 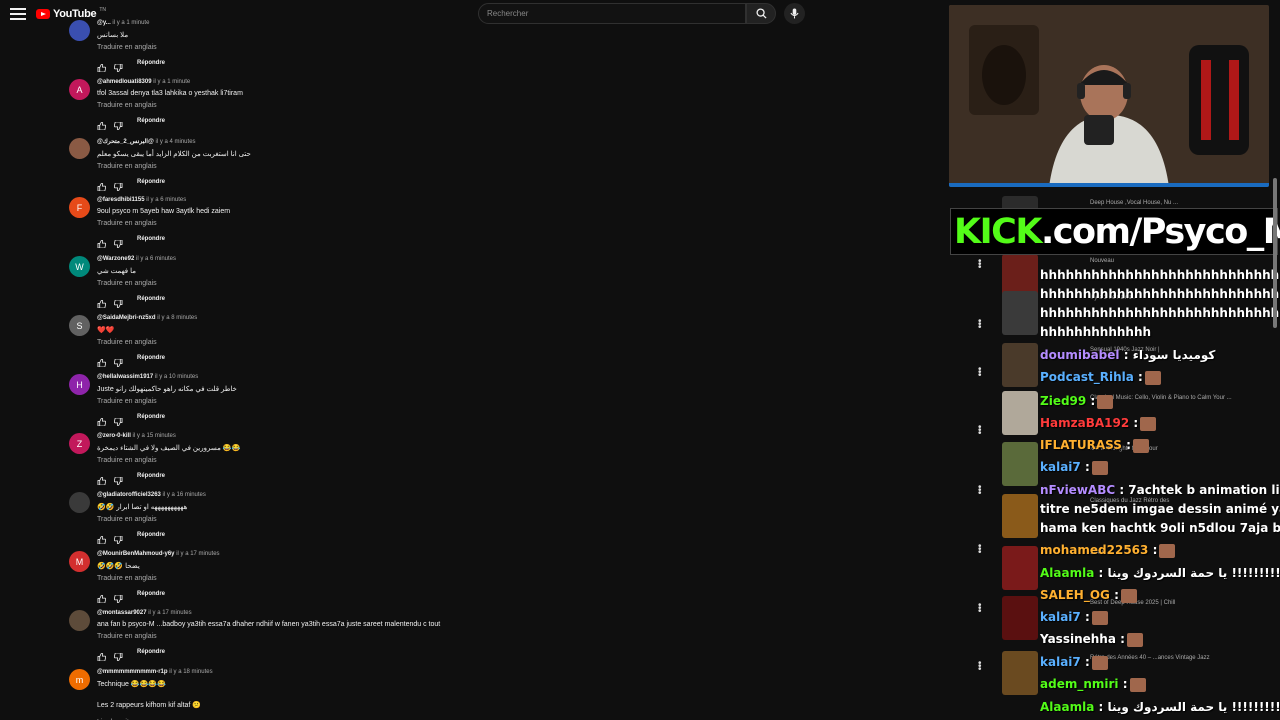 What do you see at coordinates (115, 259) in the screenshot?
I see `comment-author: @Warzone92` at bounding box center [115, 259].